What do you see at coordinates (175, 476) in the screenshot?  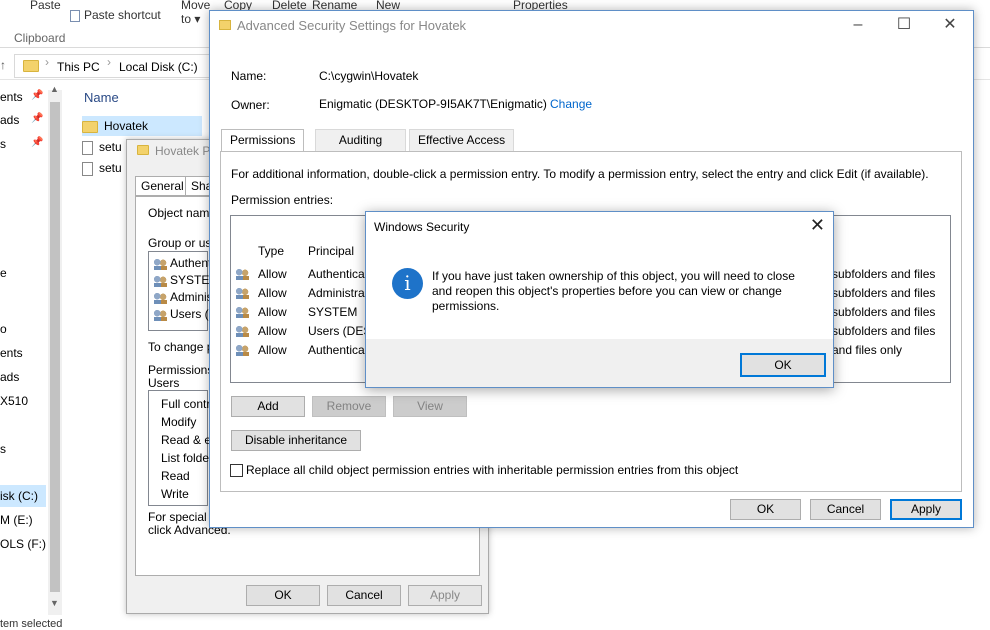 I see `permission-row: Read` at bounding box center [175, 476].